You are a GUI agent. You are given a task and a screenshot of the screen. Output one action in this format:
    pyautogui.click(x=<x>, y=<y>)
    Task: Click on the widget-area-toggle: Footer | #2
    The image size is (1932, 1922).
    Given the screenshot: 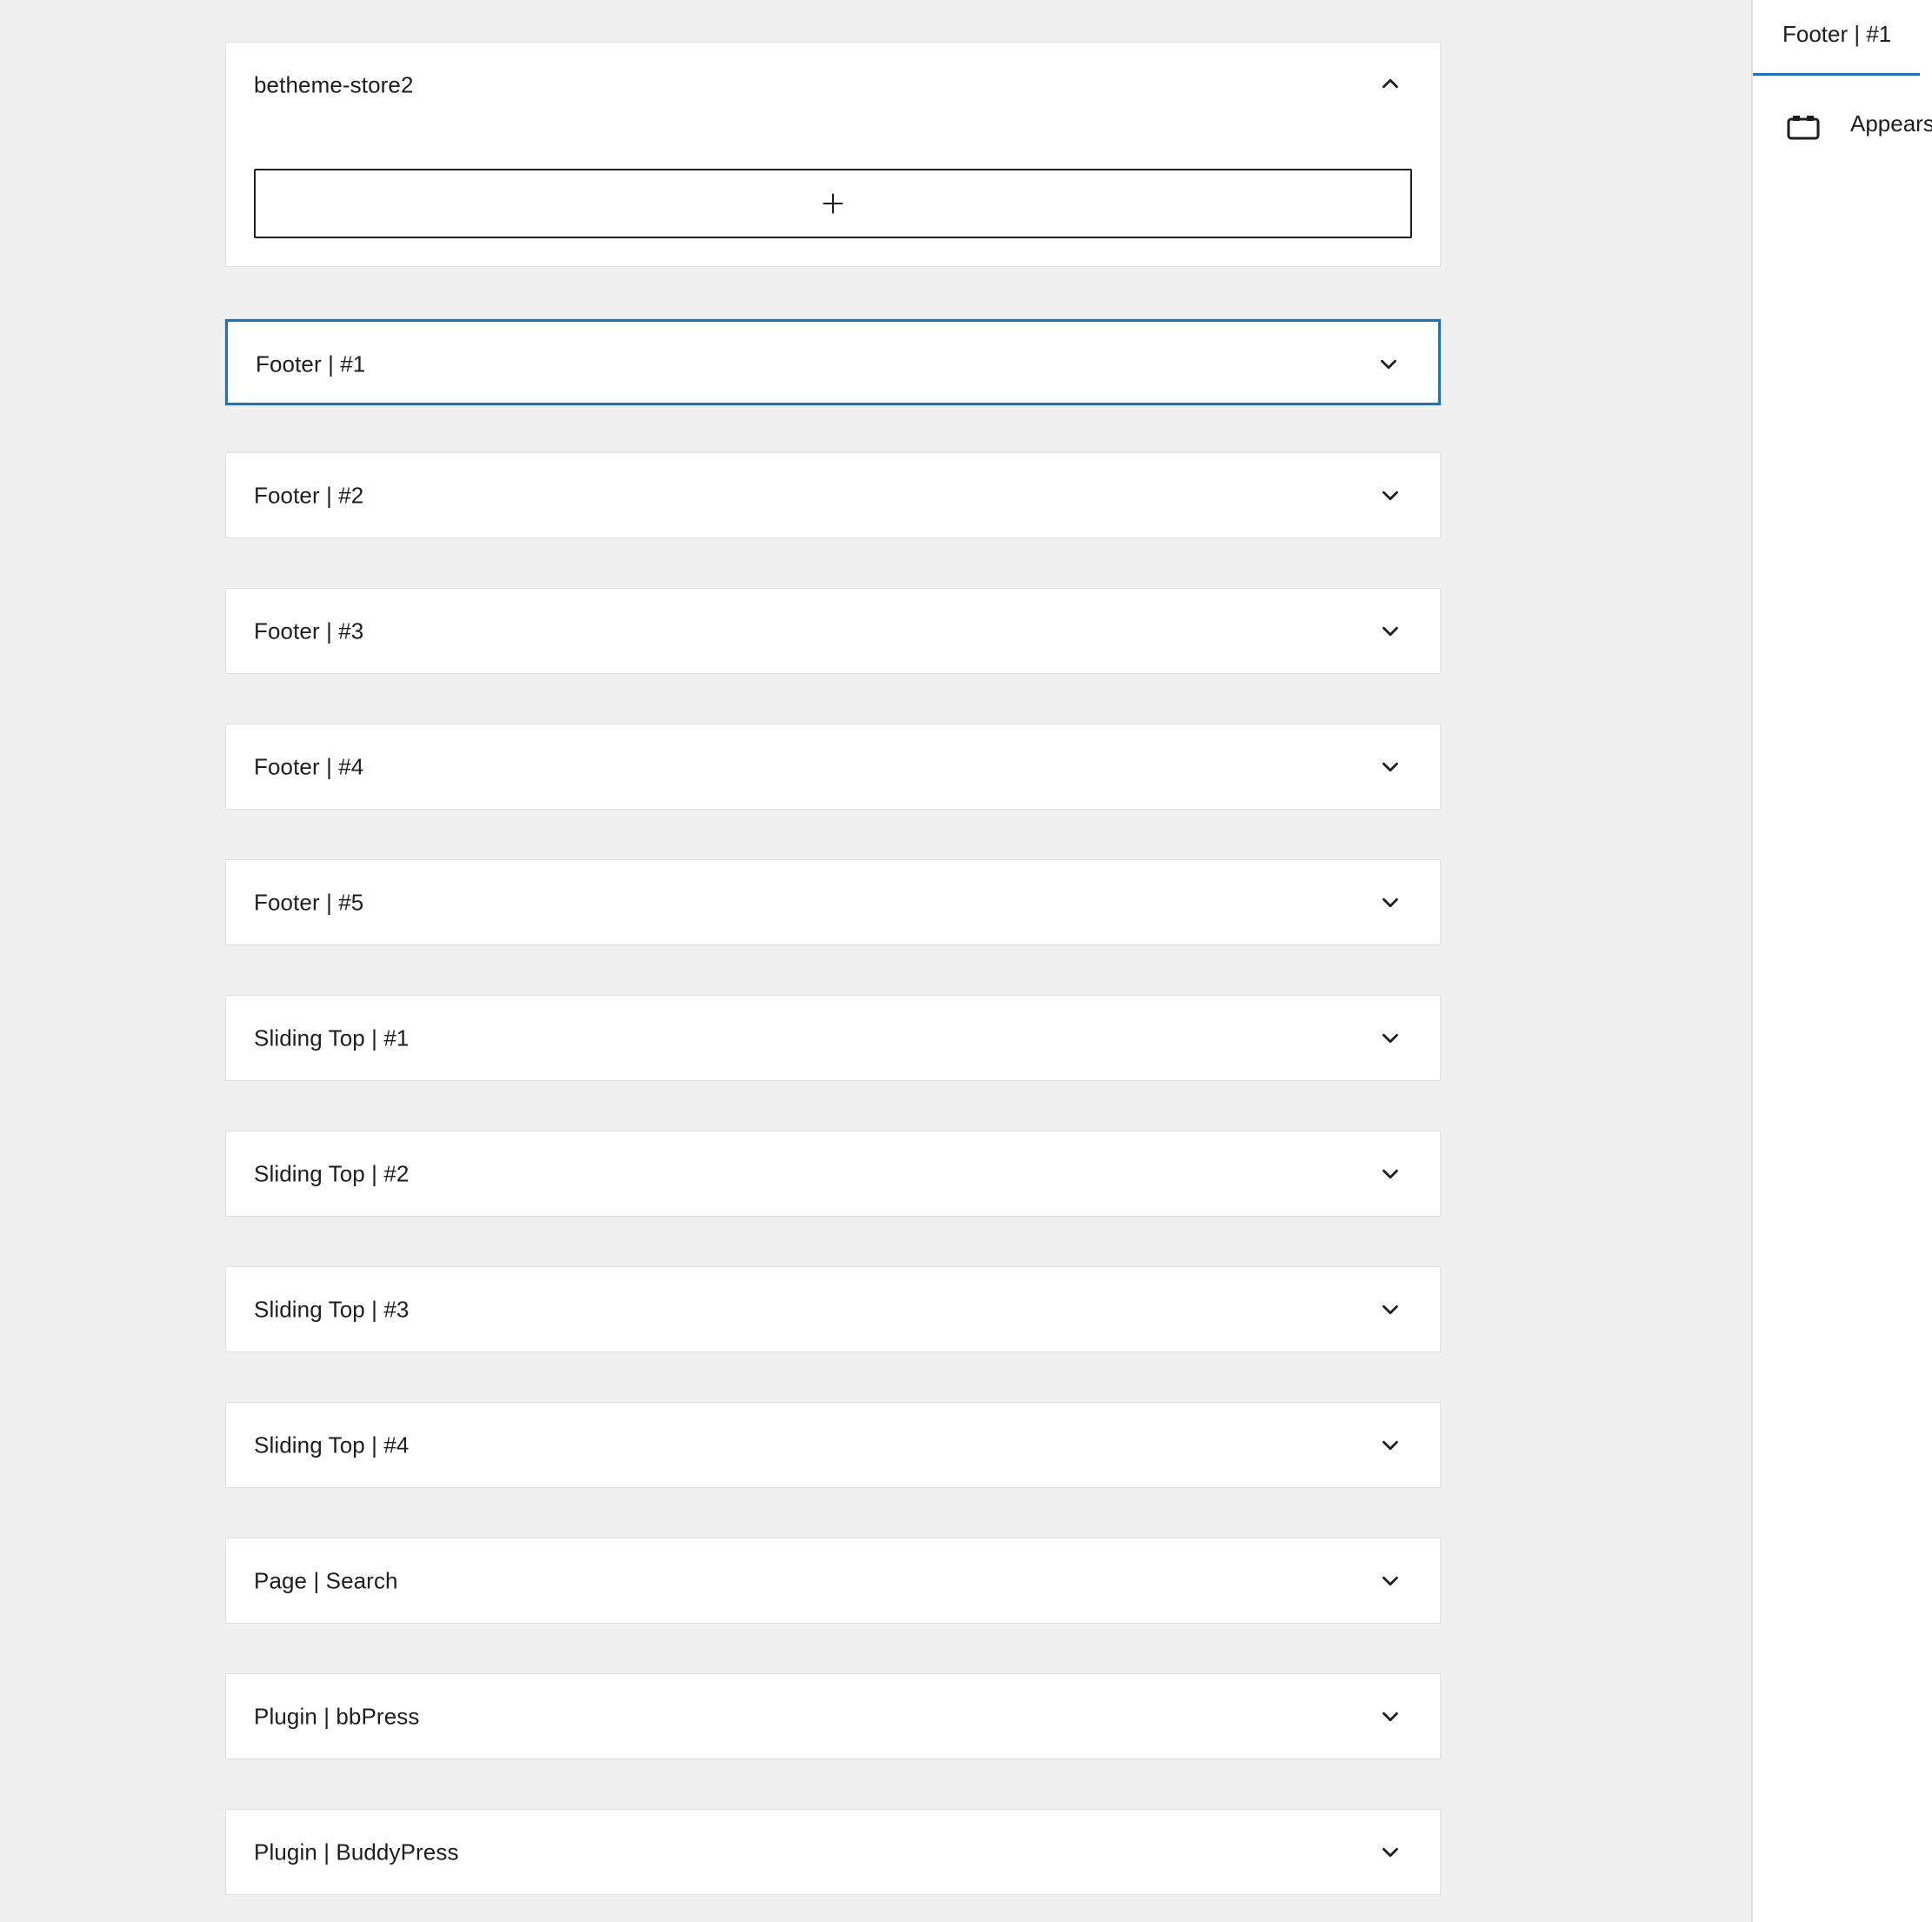 What is the action you would take?
    pyautogui.click(x=833, y=495)
    